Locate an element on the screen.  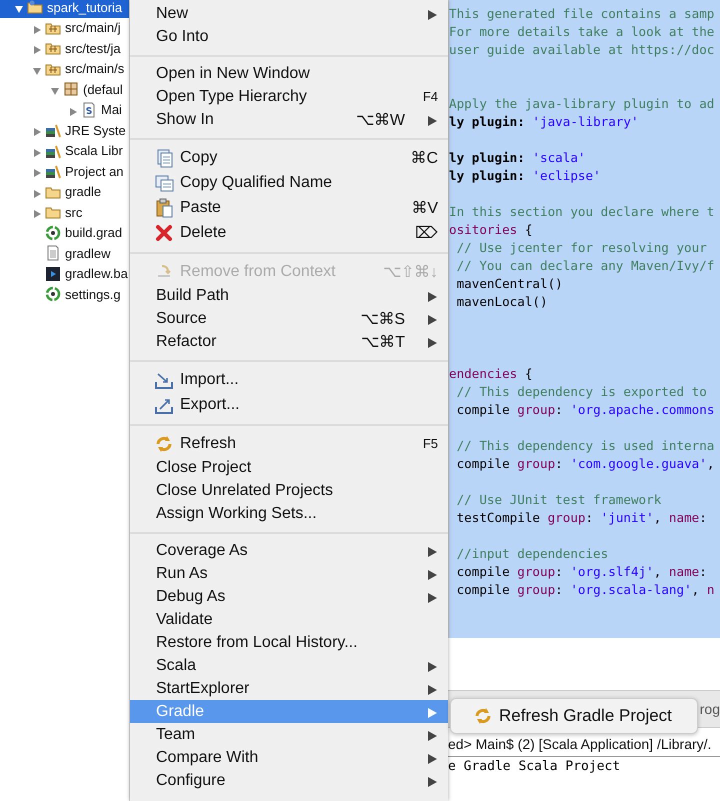
code-line: ly plugin: 'eclipse' is located at coordinates (525, 176).